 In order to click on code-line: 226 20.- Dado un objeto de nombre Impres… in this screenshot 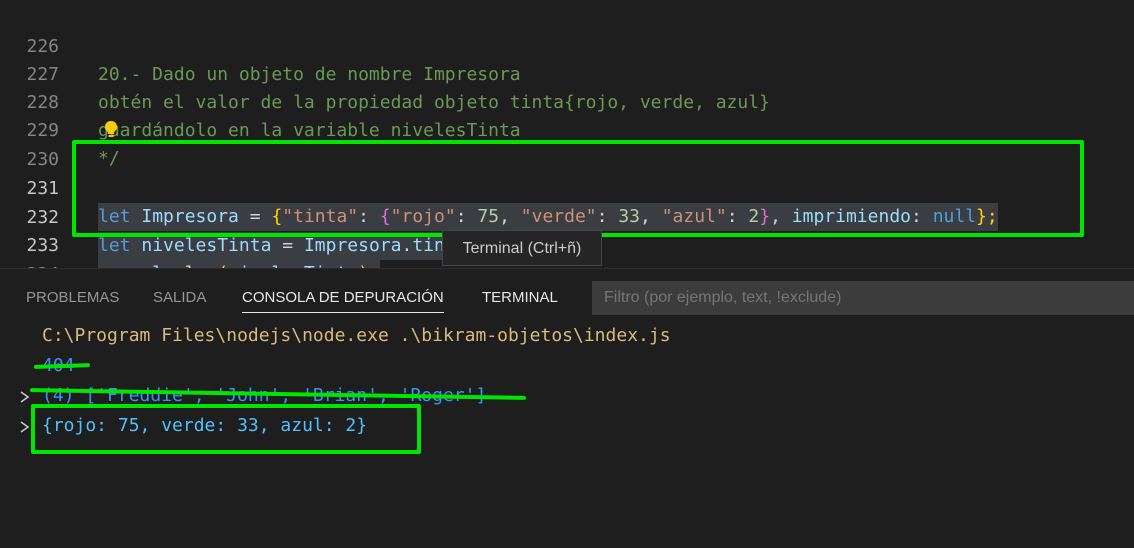, I will do `click(567, 45)`.